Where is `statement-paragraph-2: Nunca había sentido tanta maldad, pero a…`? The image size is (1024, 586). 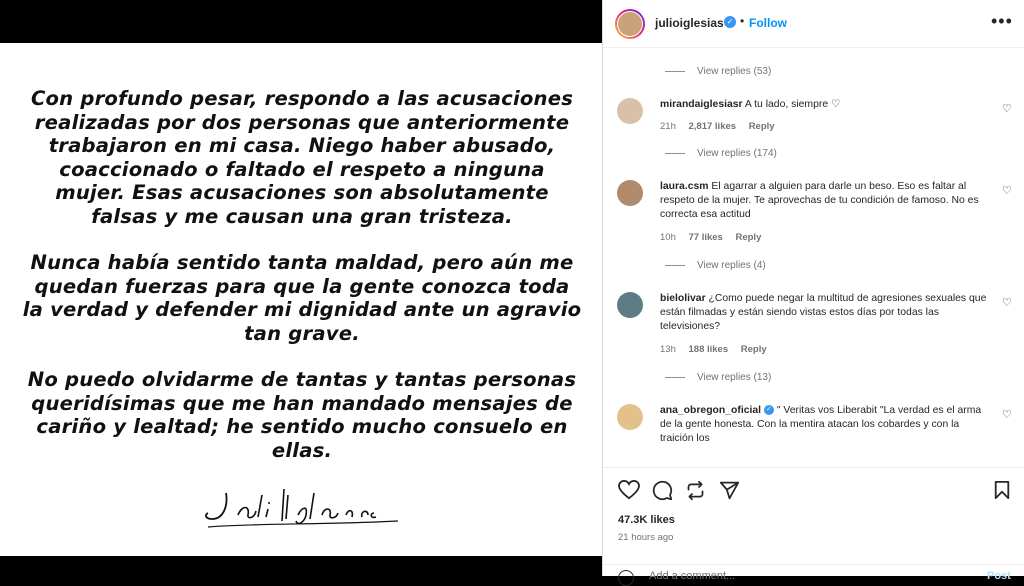 statement-paragraph-2: Nunca había sentido tanta maldad, pero a… is located at coordinates (302, 298).